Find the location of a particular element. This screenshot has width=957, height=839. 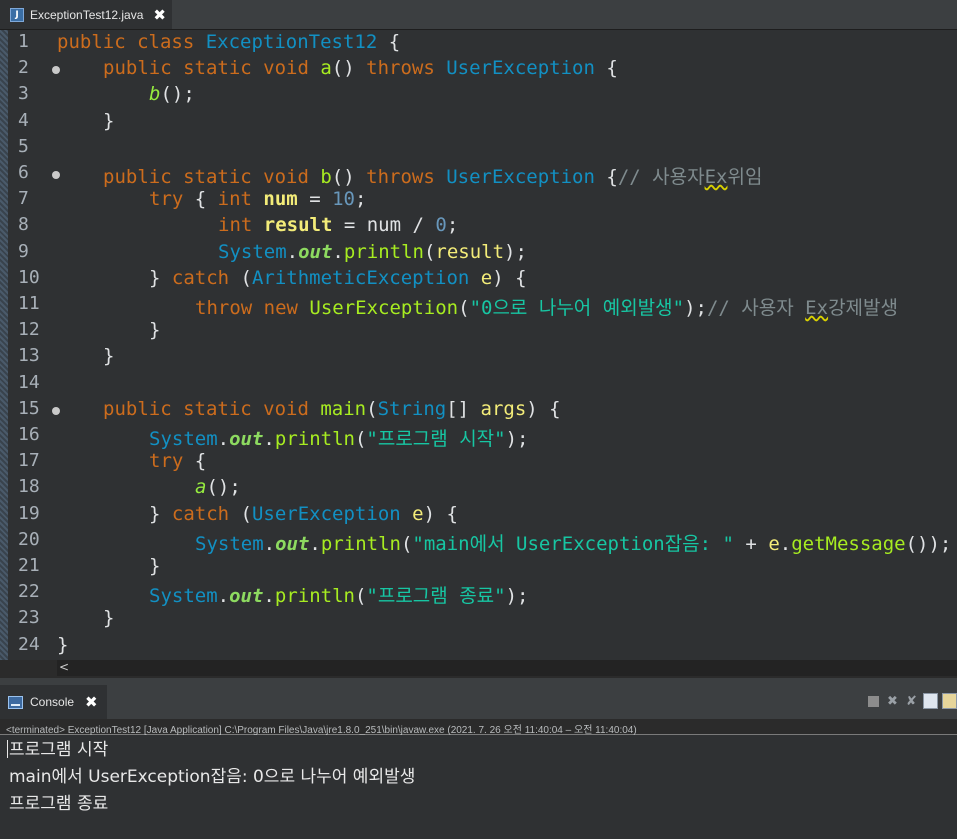

line-number-18: 18 is located at coordinates (29, 487).